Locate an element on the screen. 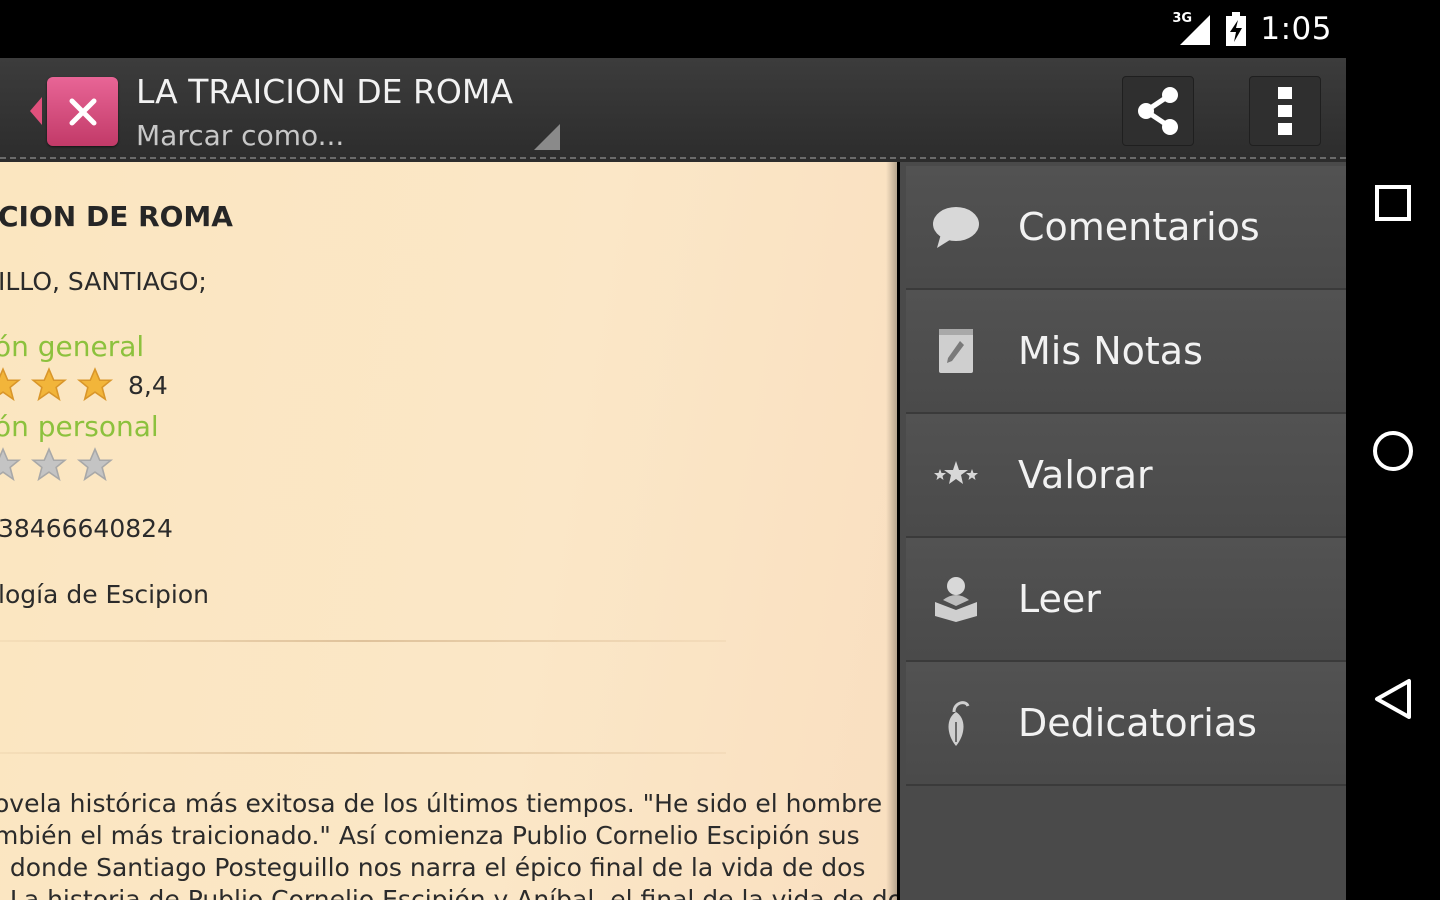 The height and width of the screenshot is (900, 1440). home-circle-icon is located at coordinates (1393, 451).